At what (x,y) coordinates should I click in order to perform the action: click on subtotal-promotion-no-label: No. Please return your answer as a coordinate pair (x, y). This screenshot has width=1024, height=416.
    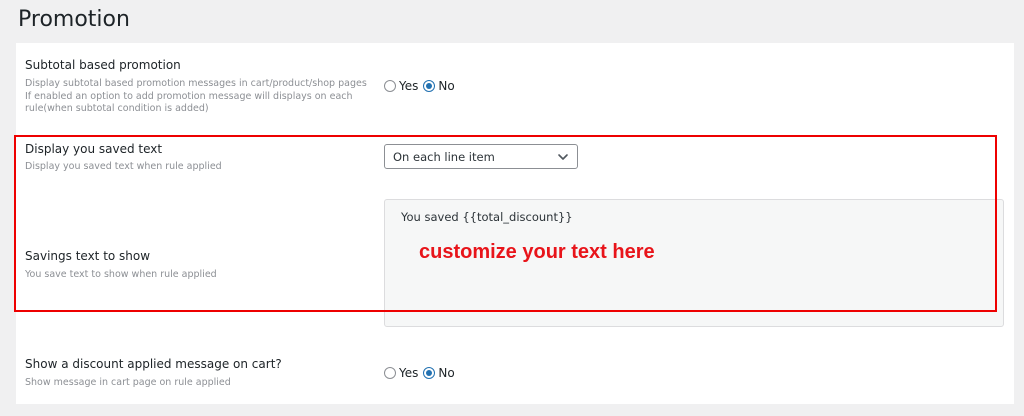
    Looking at the image, I should click on (446, 86).